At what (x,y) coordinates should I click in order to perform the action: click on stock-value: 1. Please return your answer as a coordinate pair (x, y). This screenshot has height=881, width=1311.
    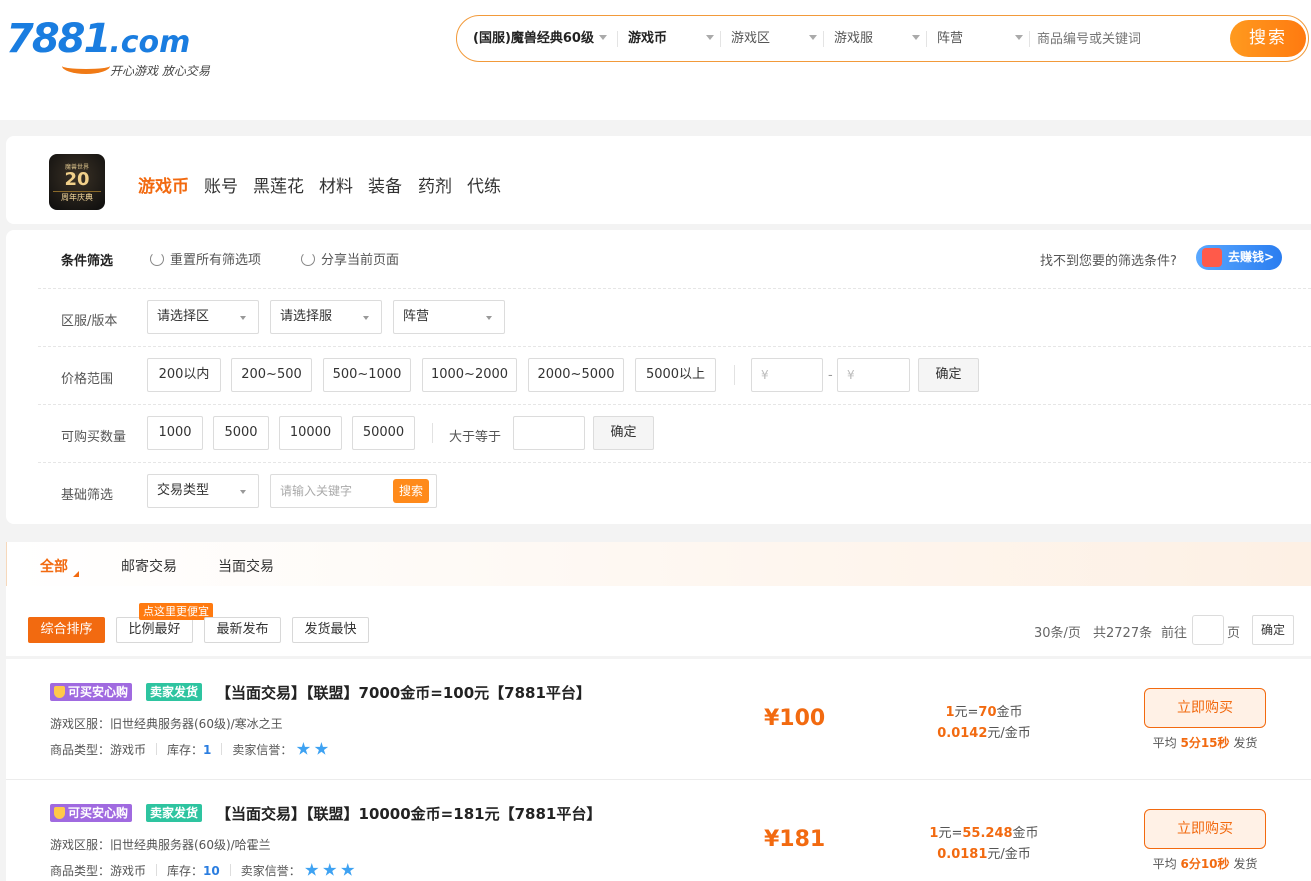
    Looking at the image, I should click on (207, 750).